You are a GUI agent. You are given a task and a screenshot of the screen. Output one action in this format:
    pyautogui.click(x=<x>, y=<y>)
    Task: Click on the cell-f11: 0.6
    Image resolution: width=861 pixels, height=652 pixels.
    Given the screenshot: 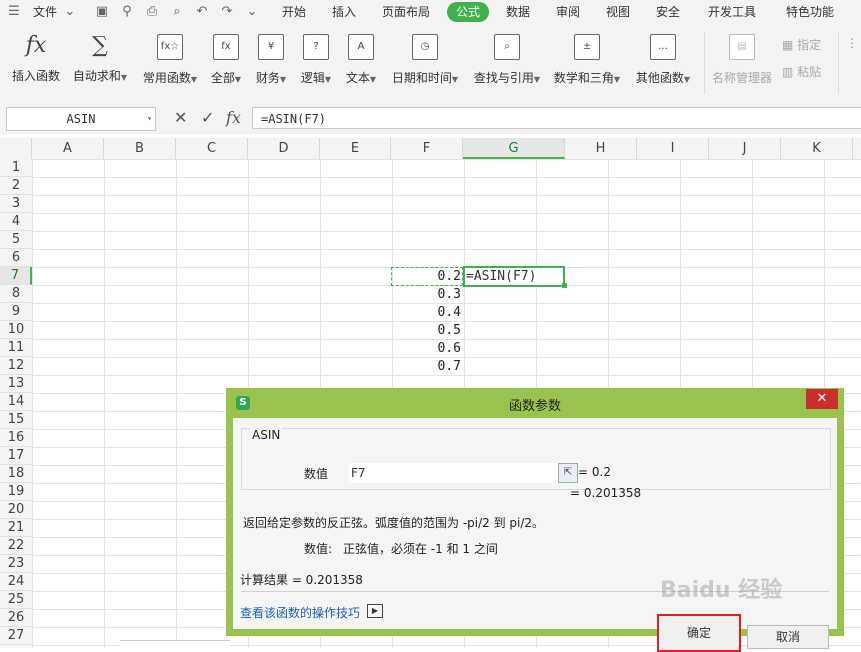 What is the action you would take?
    pyautogui.click(x=427, y=349)
    